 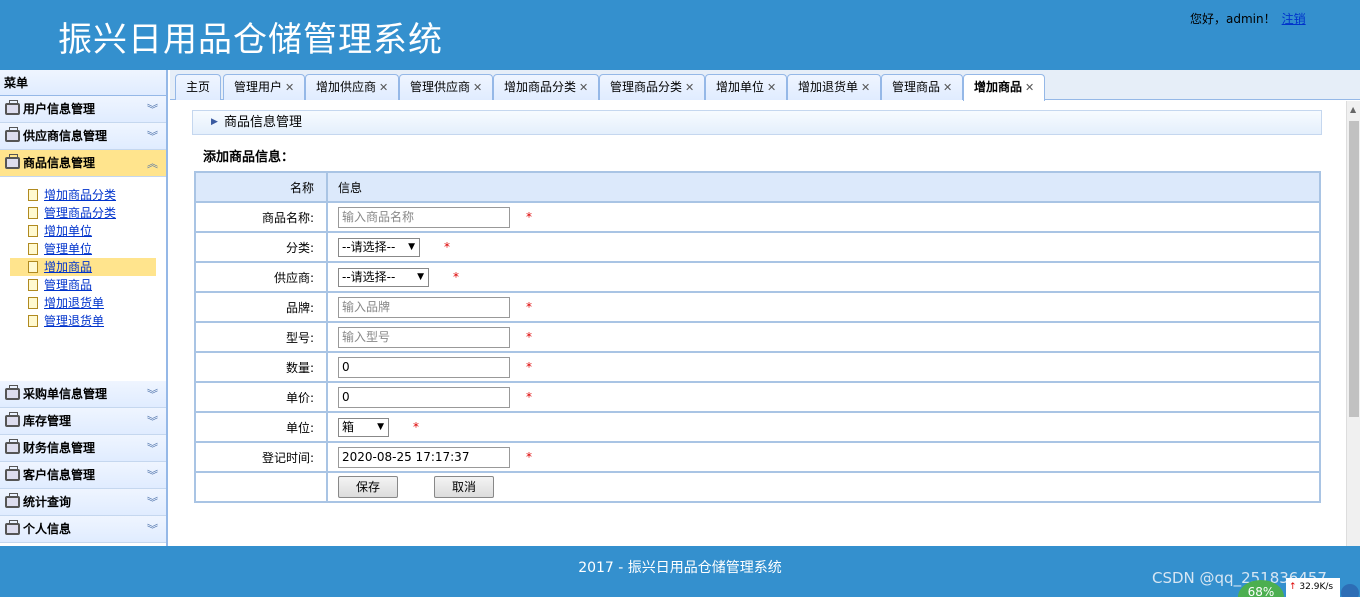 What do you see at coordinates (59, 448) in the screenshot?
I see `menu-group-label: 财务信息管理` at bounding box center [59, 448].